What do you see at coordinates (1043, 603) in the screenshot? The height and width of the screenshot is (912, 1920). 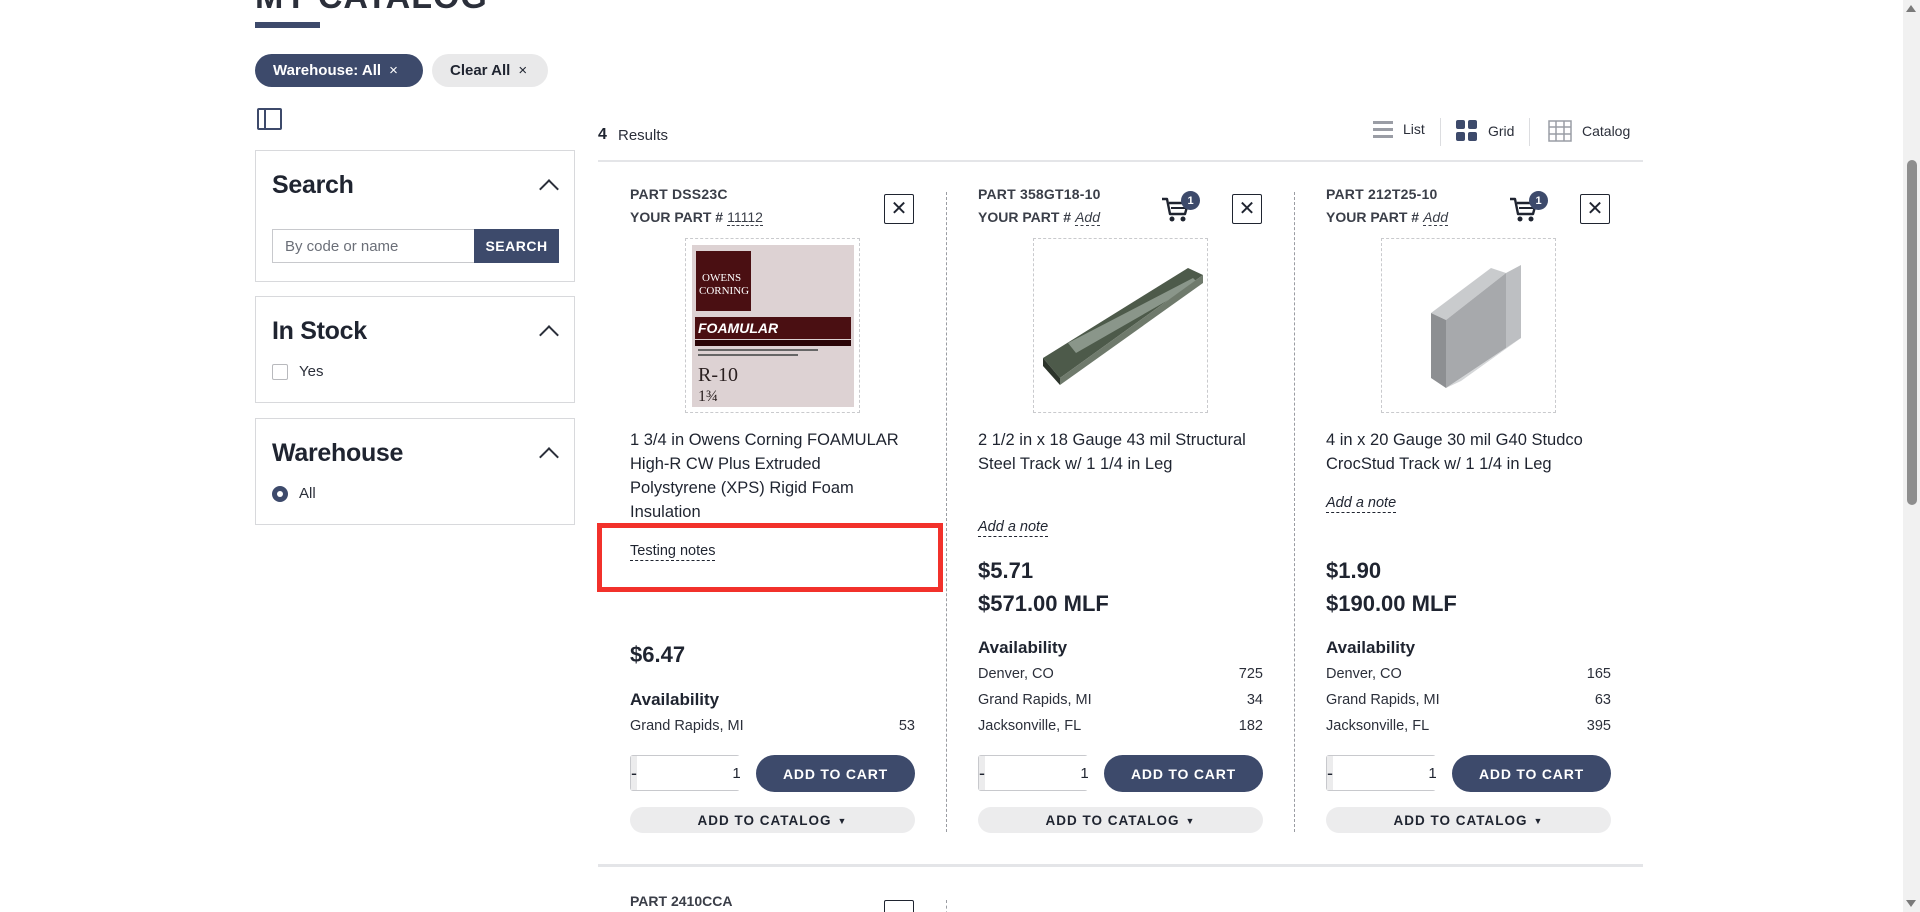 I see `product-price-mlf: $571.00 MLF` at bounding box center [1043, 603].